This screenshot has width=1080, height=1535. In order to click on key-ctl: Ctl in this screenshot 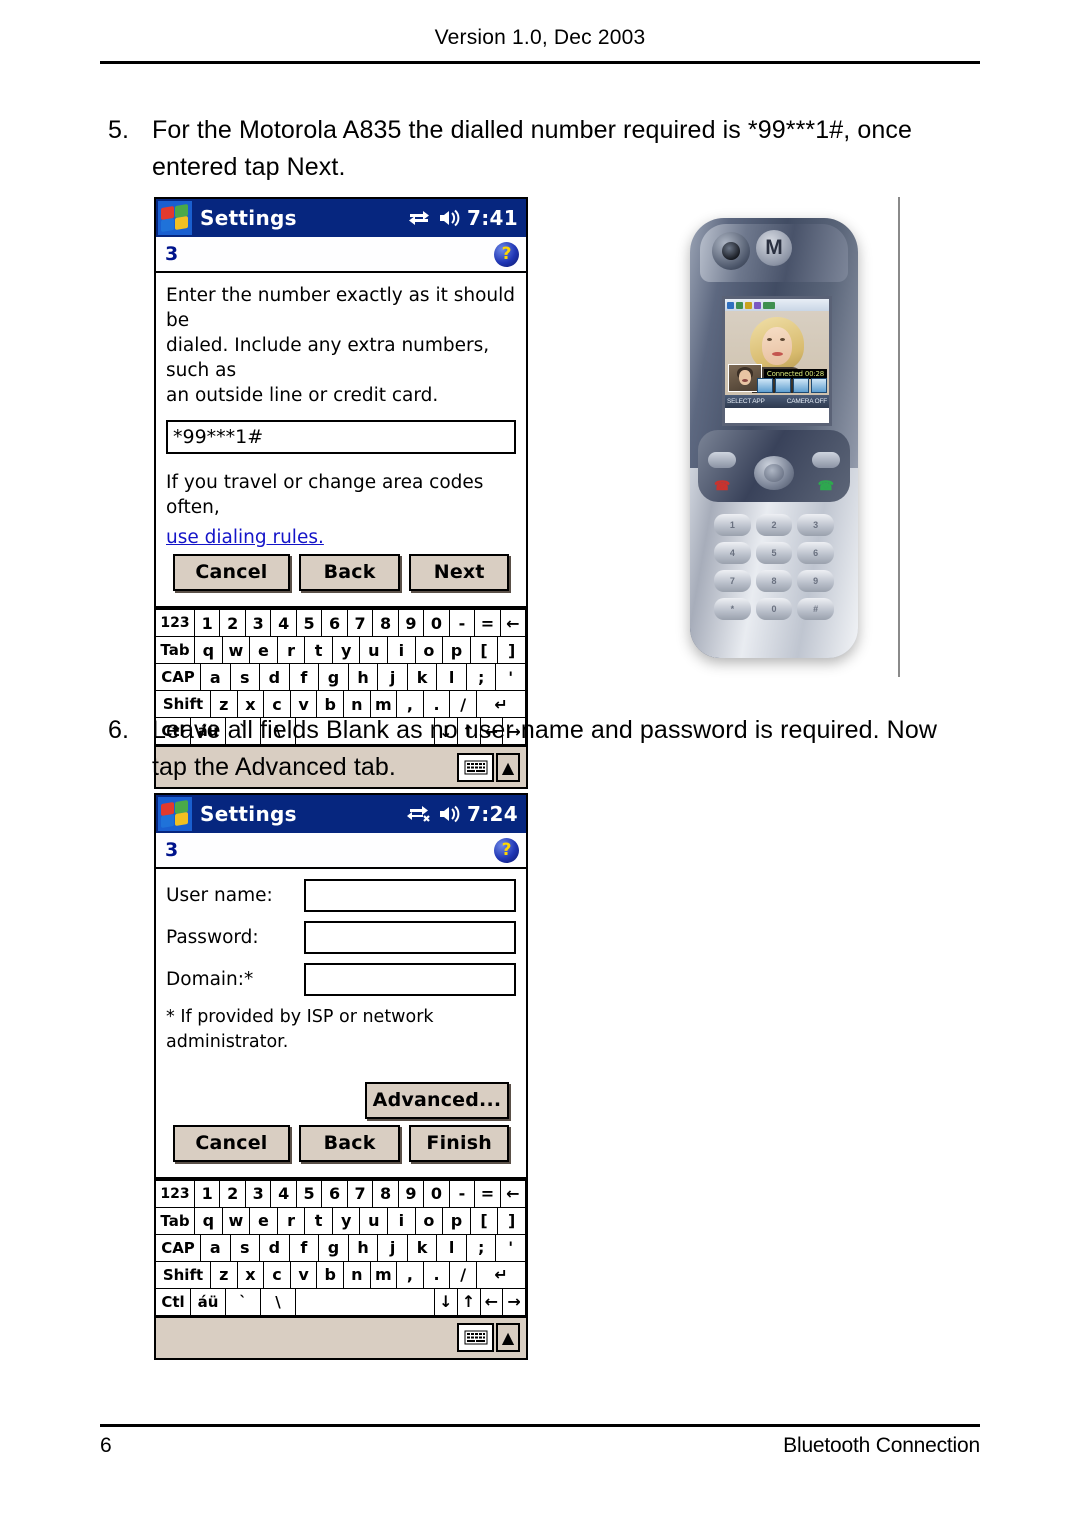, I will do `click(173, 1301)`.